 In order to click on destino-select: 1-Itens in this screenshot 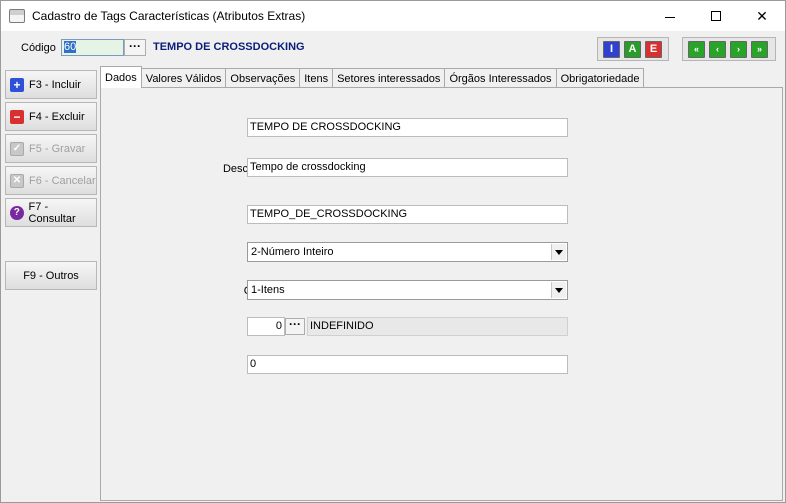, I will do `click(407, 290)`.